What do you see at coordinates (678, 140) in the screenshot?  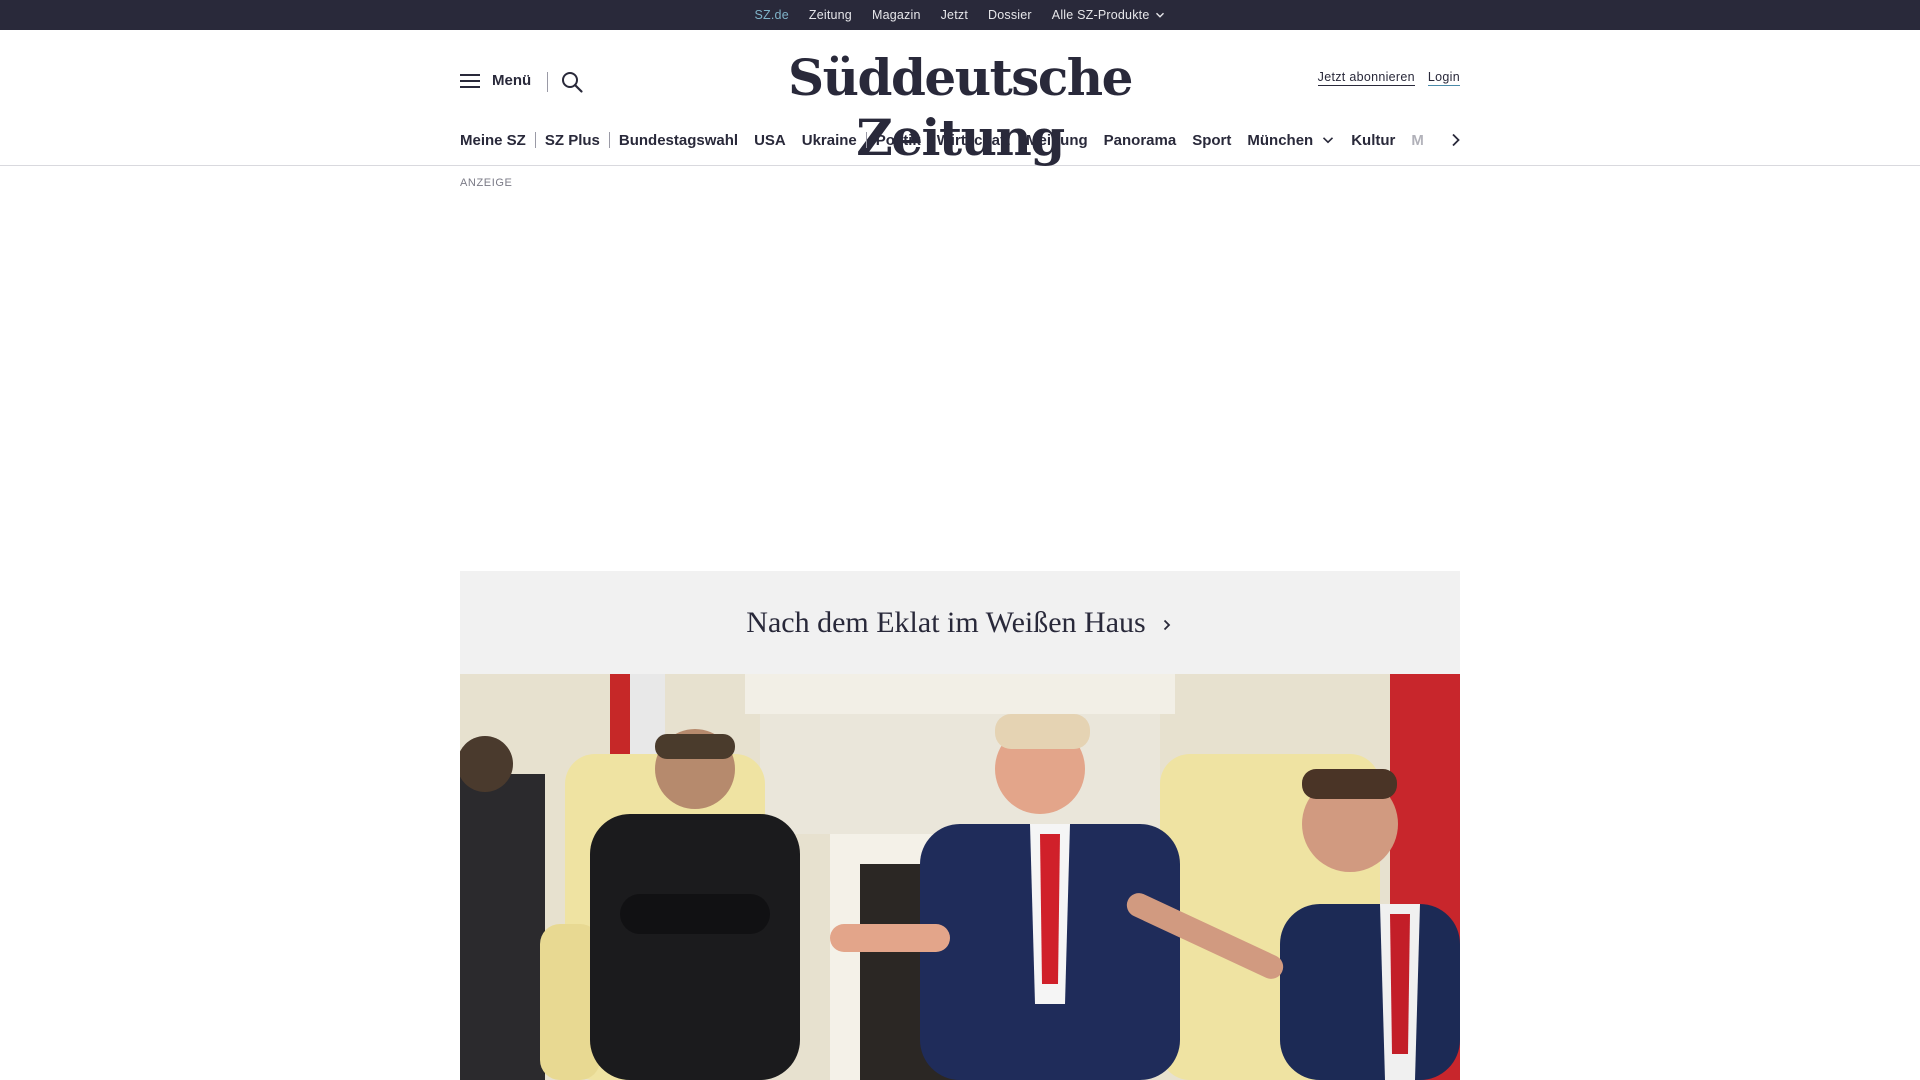 I see `nav-item-bundestagswahl: Bundestagswahl` at bounding box center [678, 140].